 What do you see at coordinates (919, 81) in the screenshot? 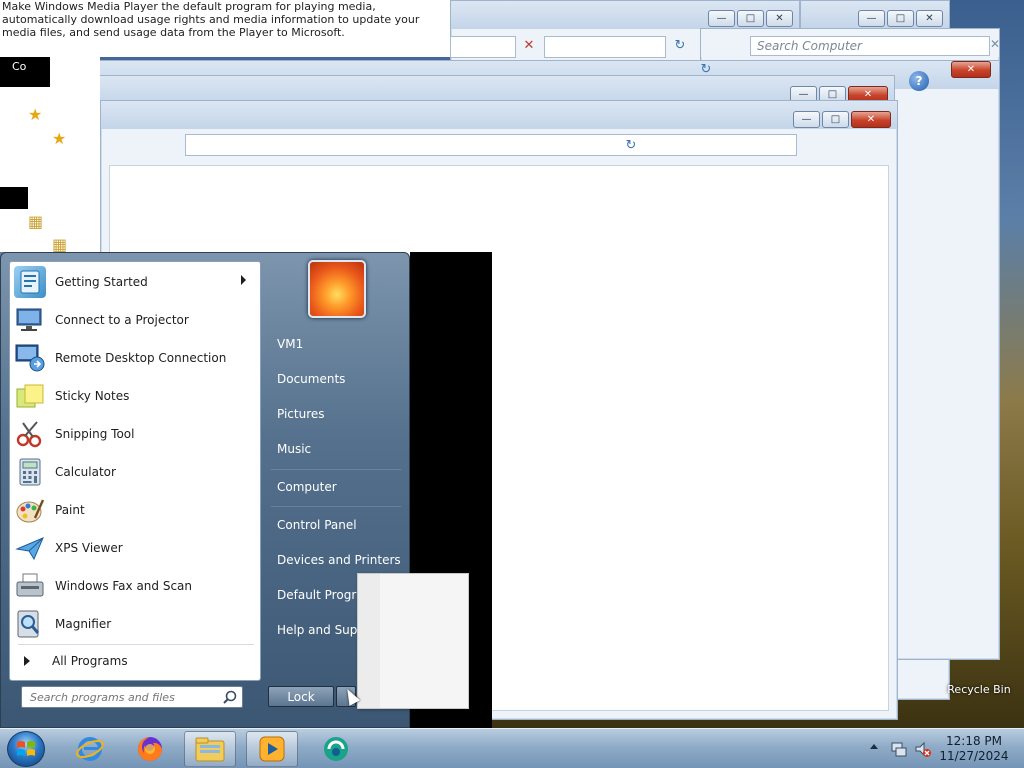
I see `help-icon: ?` at bounding box center [919, 81].